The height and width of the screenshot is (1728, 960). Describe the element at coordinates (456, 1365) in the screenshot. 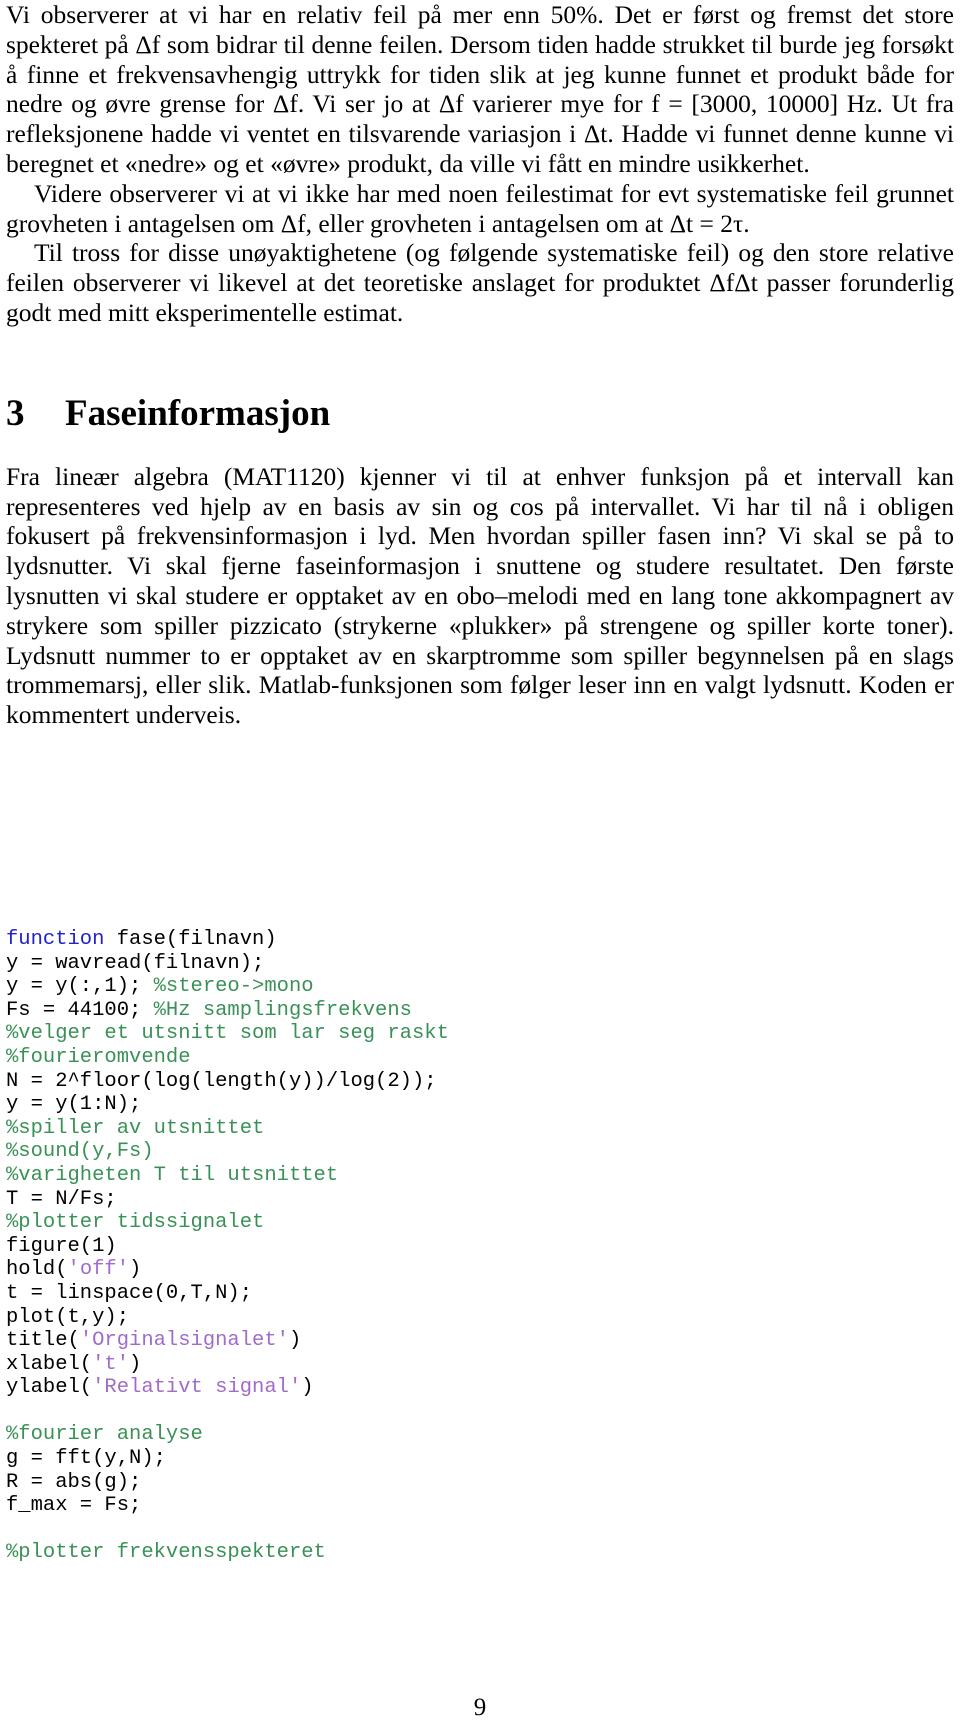

I see `code-line: xlabel('t')` at that location.